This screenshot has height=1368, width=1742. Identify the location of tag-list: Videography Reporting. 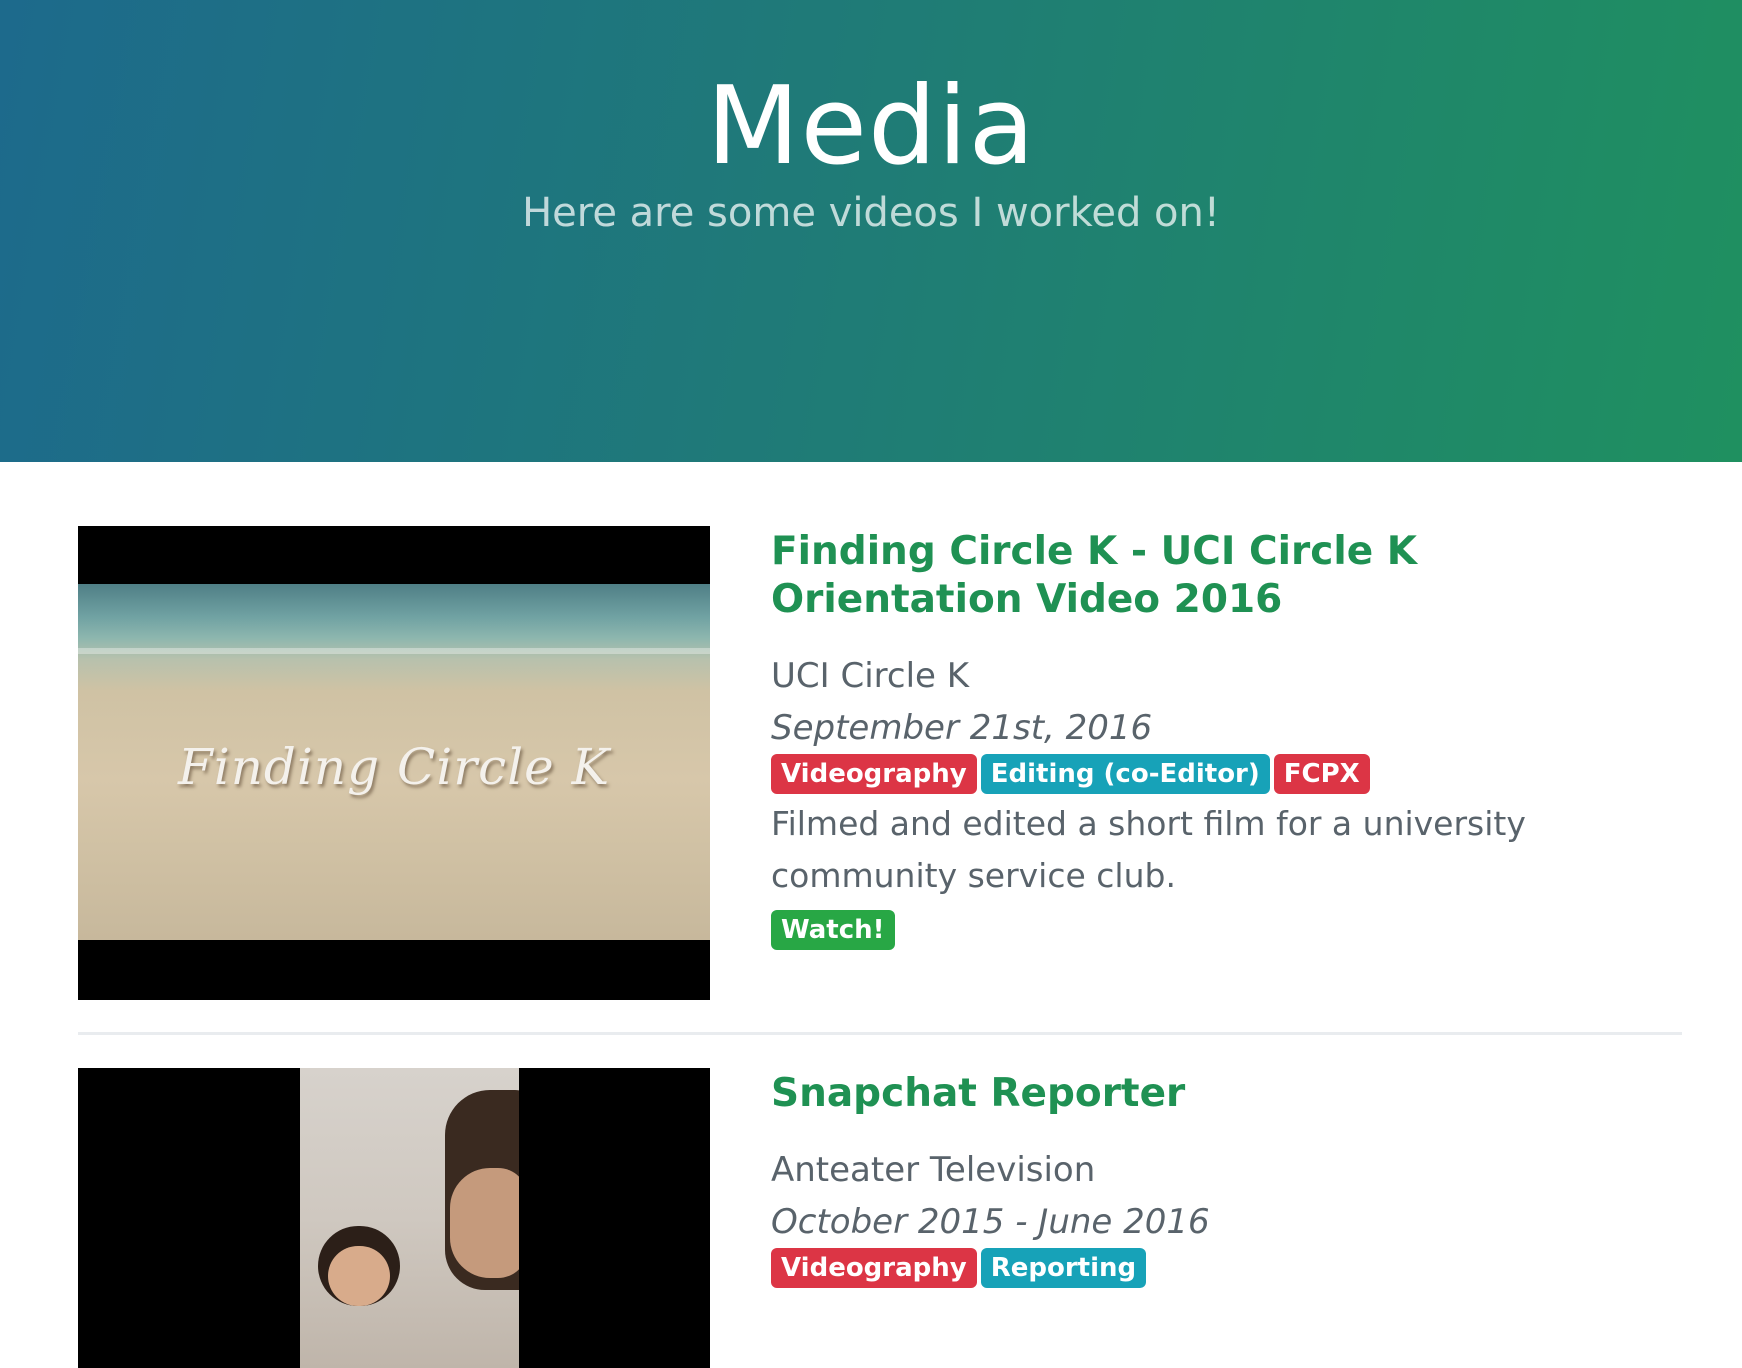
(1226, 1270).